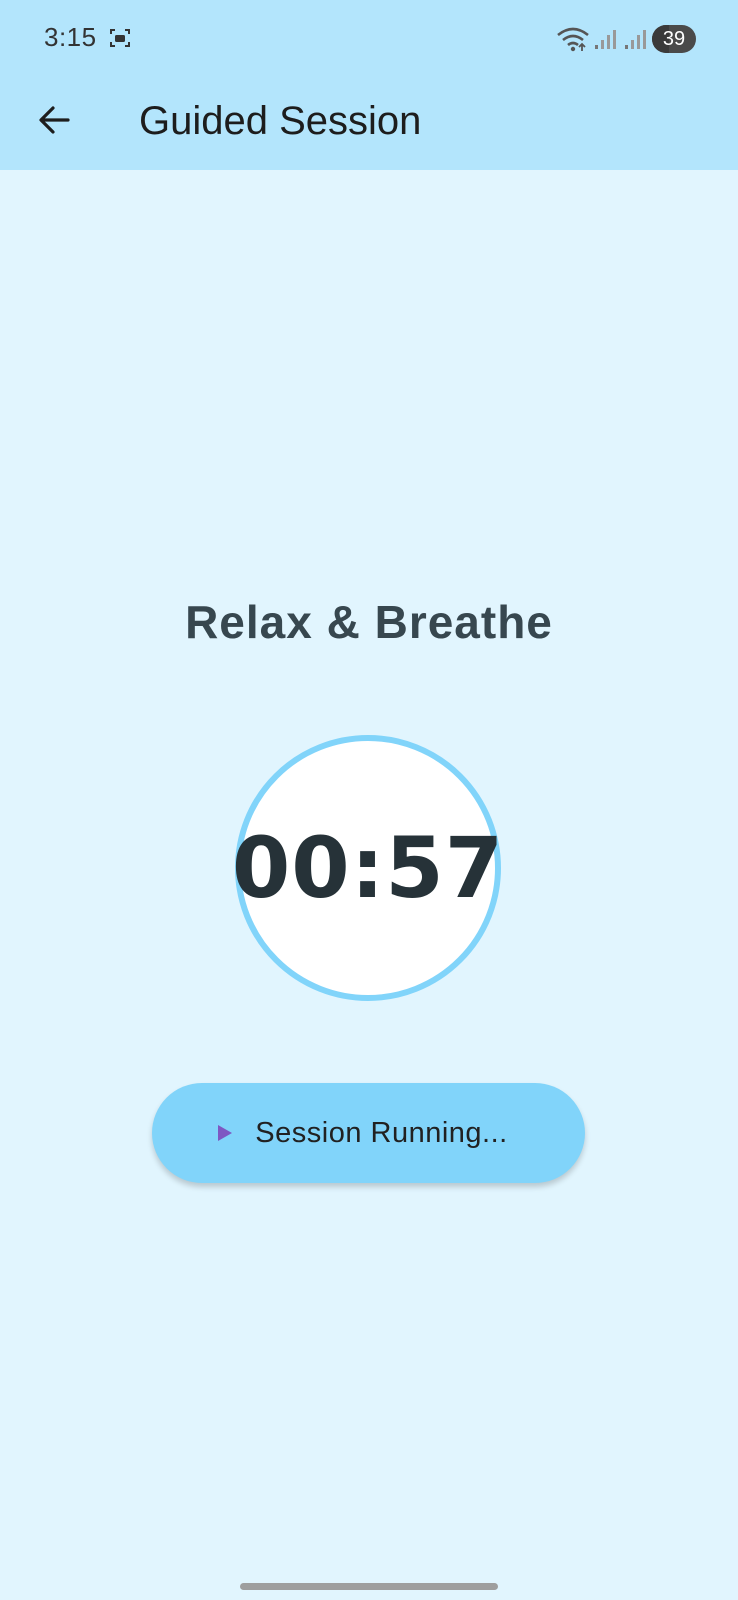 The image size is (738, 1600). Describe the element at coordinates (70, 37) in the screenshot. I see `status-time: 3:15` at that location.